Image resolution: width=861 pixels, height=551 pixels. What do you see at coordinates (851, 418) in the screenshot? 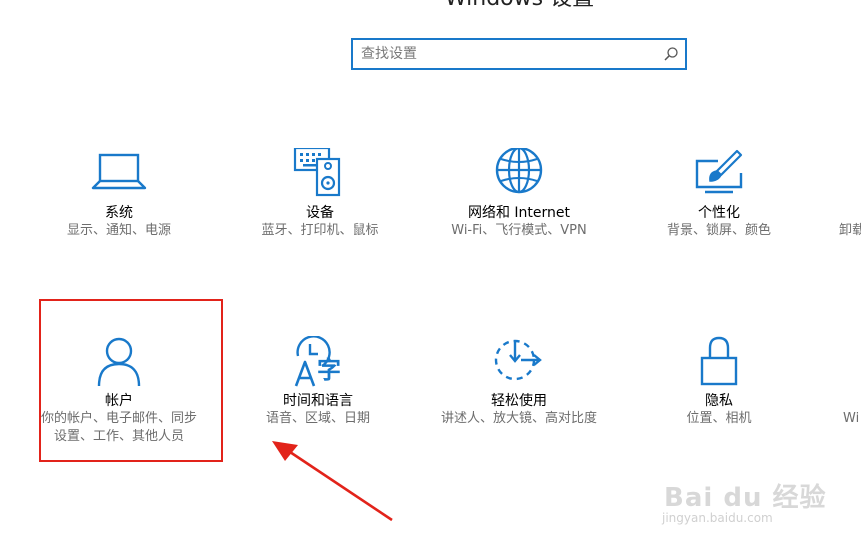
I see `tile-update-desc: Wi` at bounding box center [851, 418].